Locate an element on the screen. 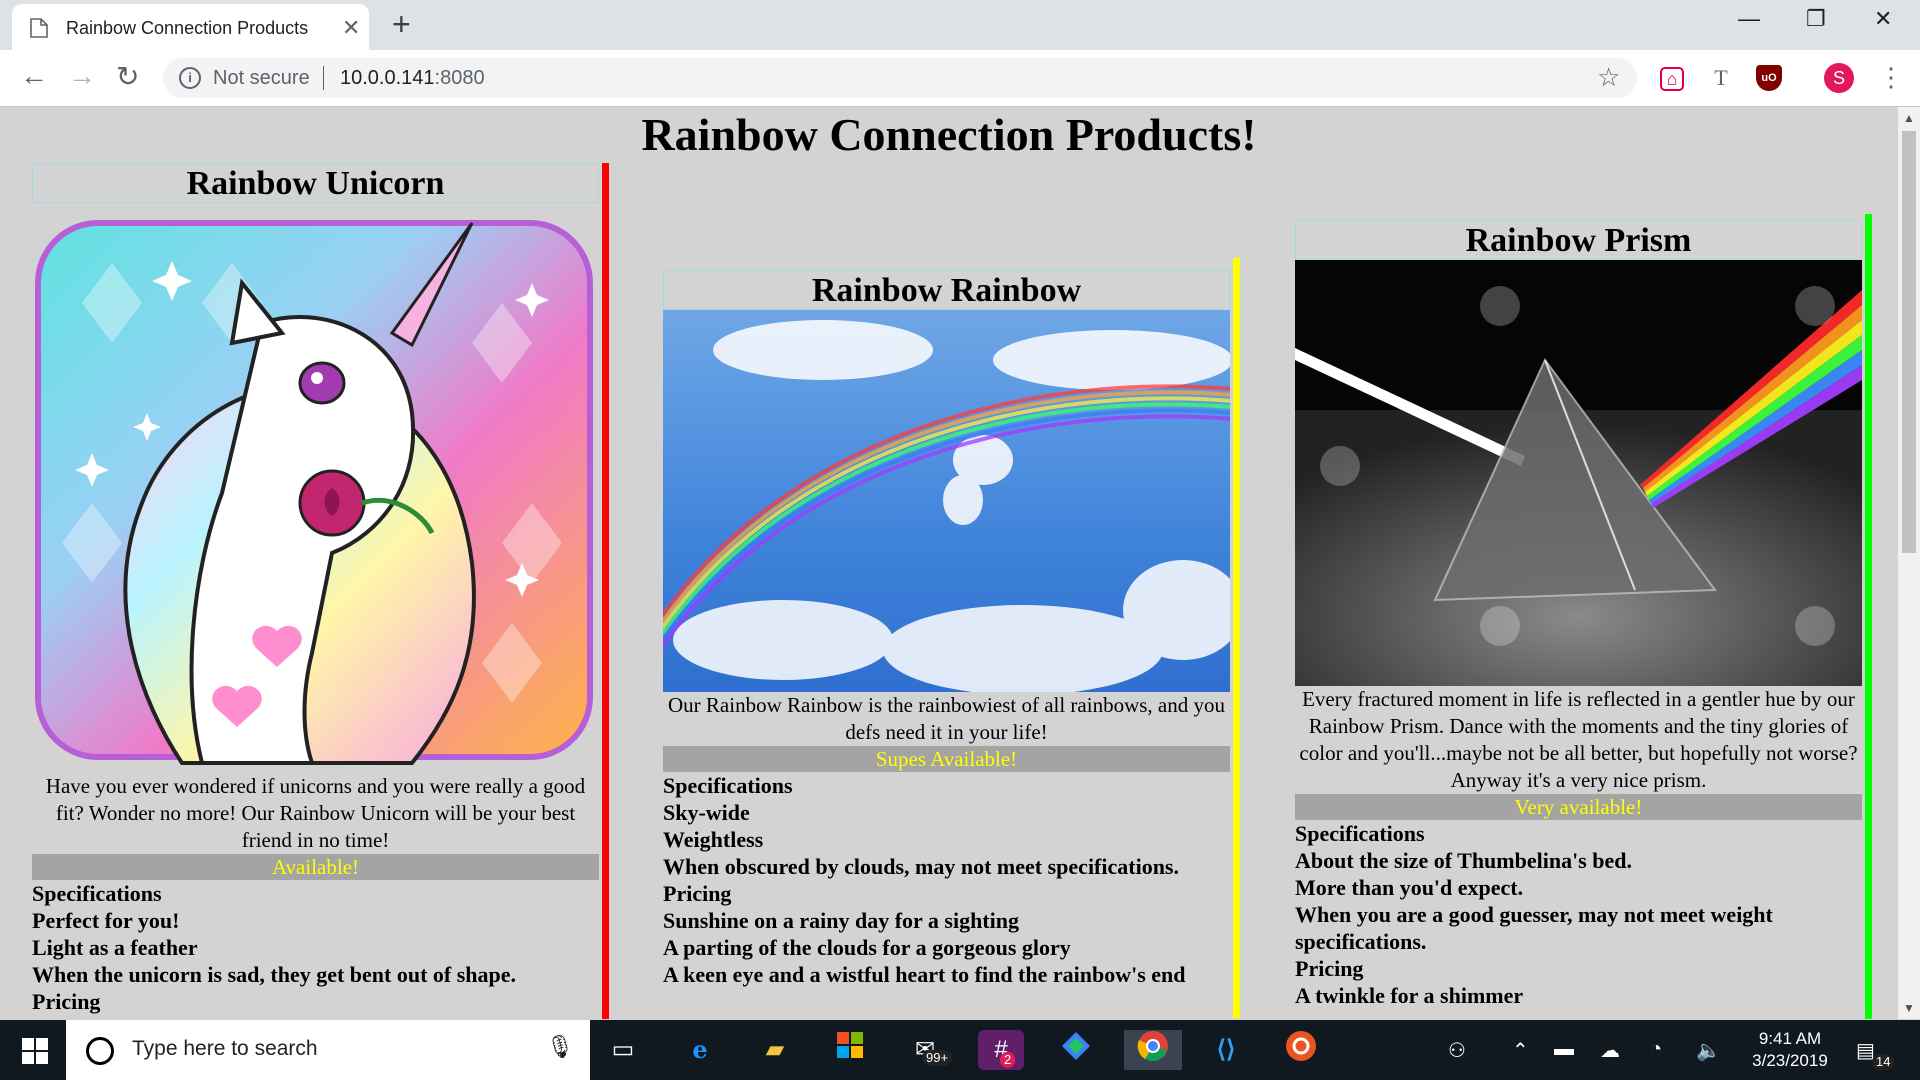 Image resolution: width=1920 pixels, height=1080 pixels. new-tab-button: + is located at coordinates (401, 24).